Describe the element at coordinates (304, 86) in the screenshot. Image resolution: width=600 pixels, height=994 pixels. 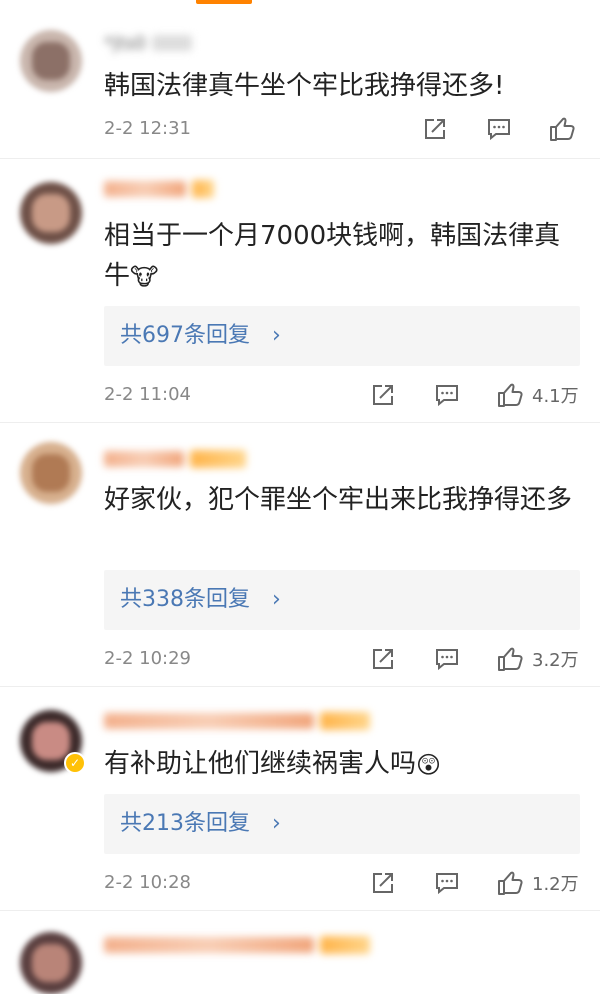
I see `comment-text: 韩国法律真牛坐个牢比我挣得还多!` at that location.